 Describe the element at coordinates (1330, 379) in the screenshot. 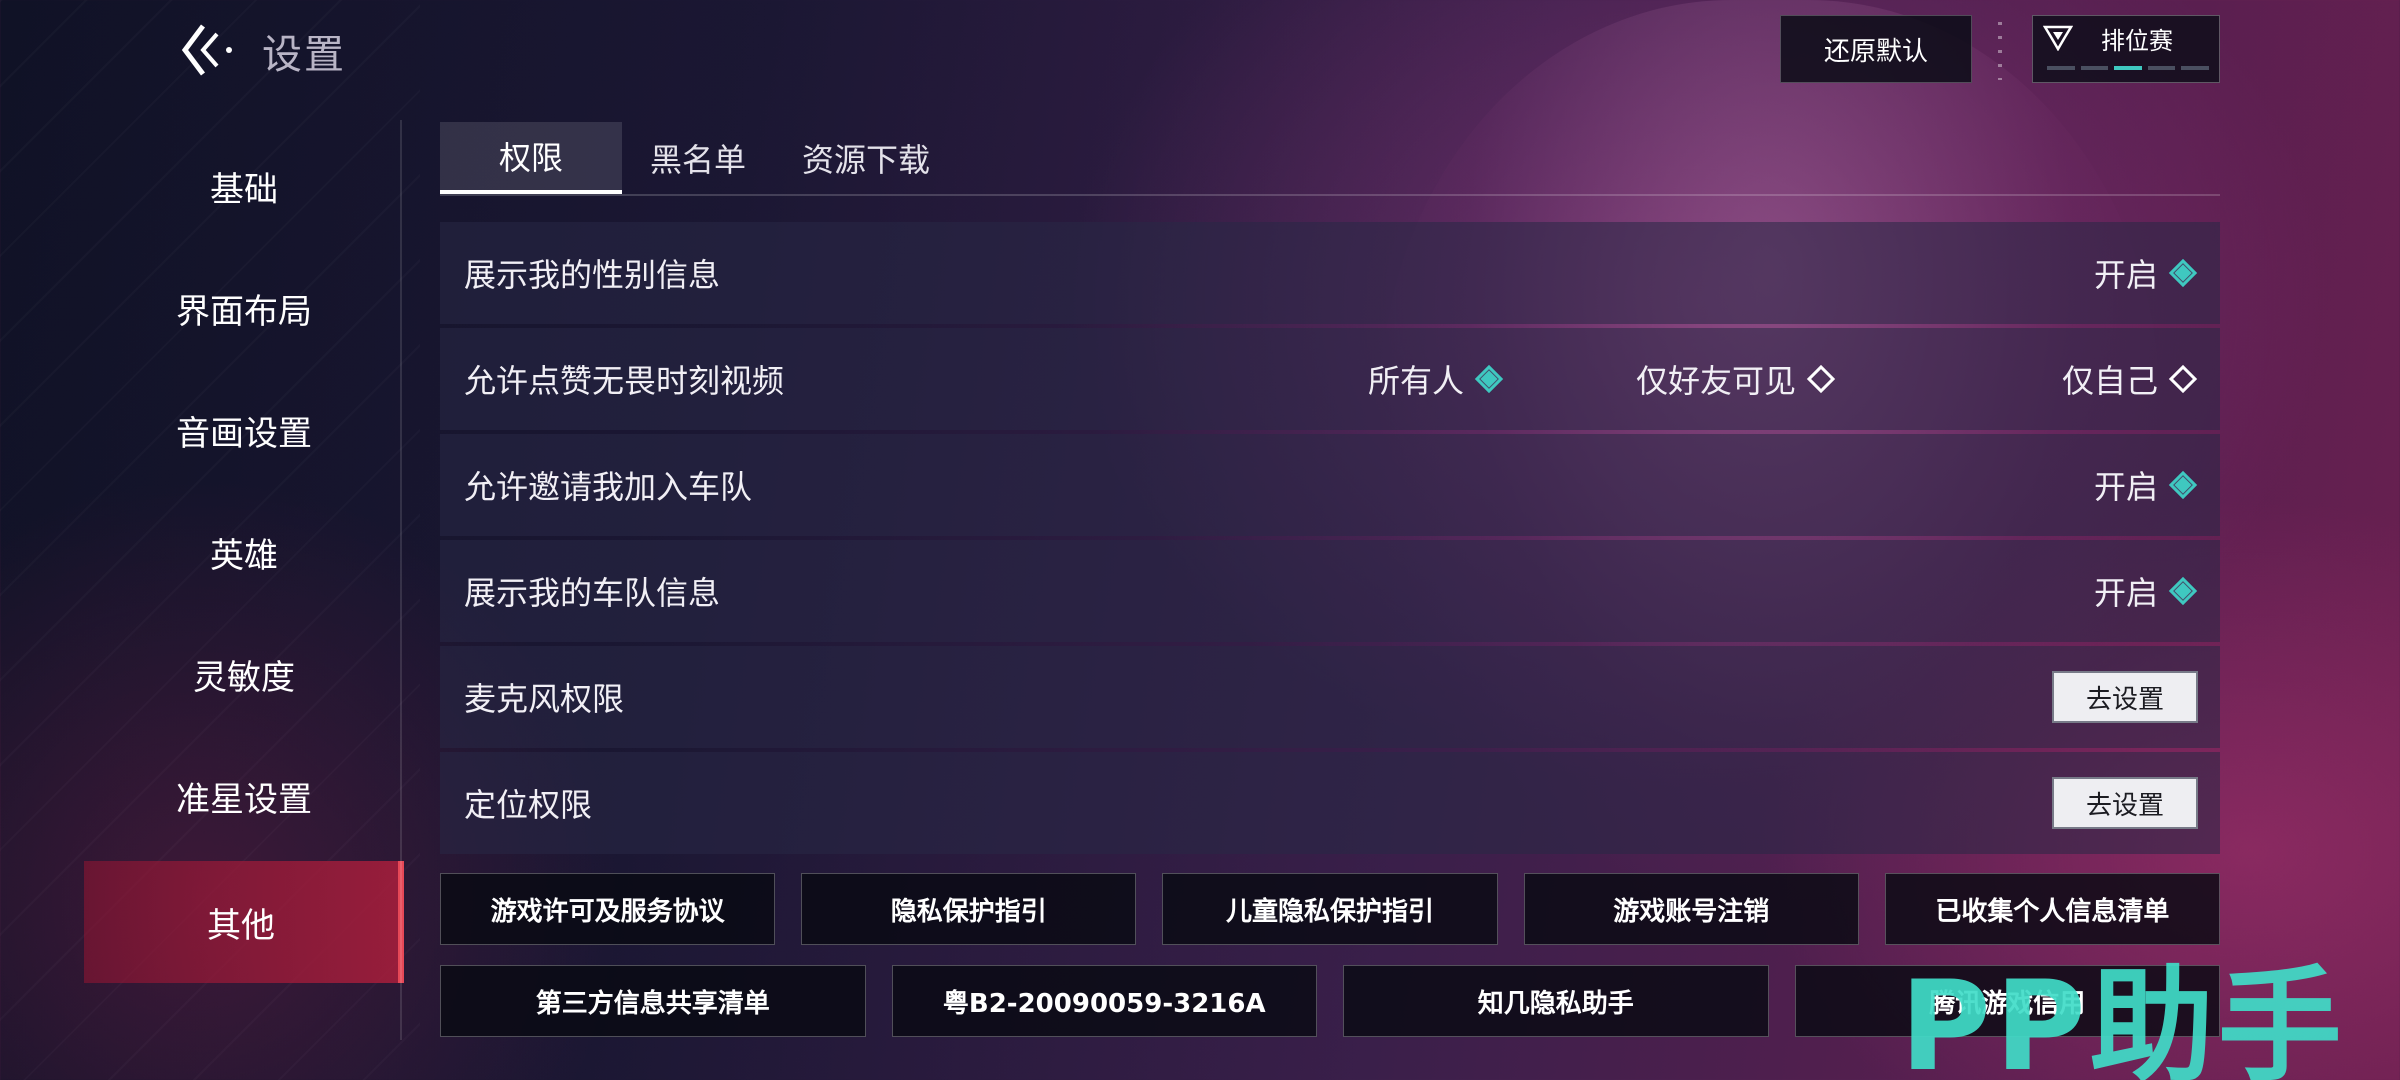

I see `setting-row-likes: 允许点赞无畏时刻视频 所有人 仅好友可见 仅自己` at that location.